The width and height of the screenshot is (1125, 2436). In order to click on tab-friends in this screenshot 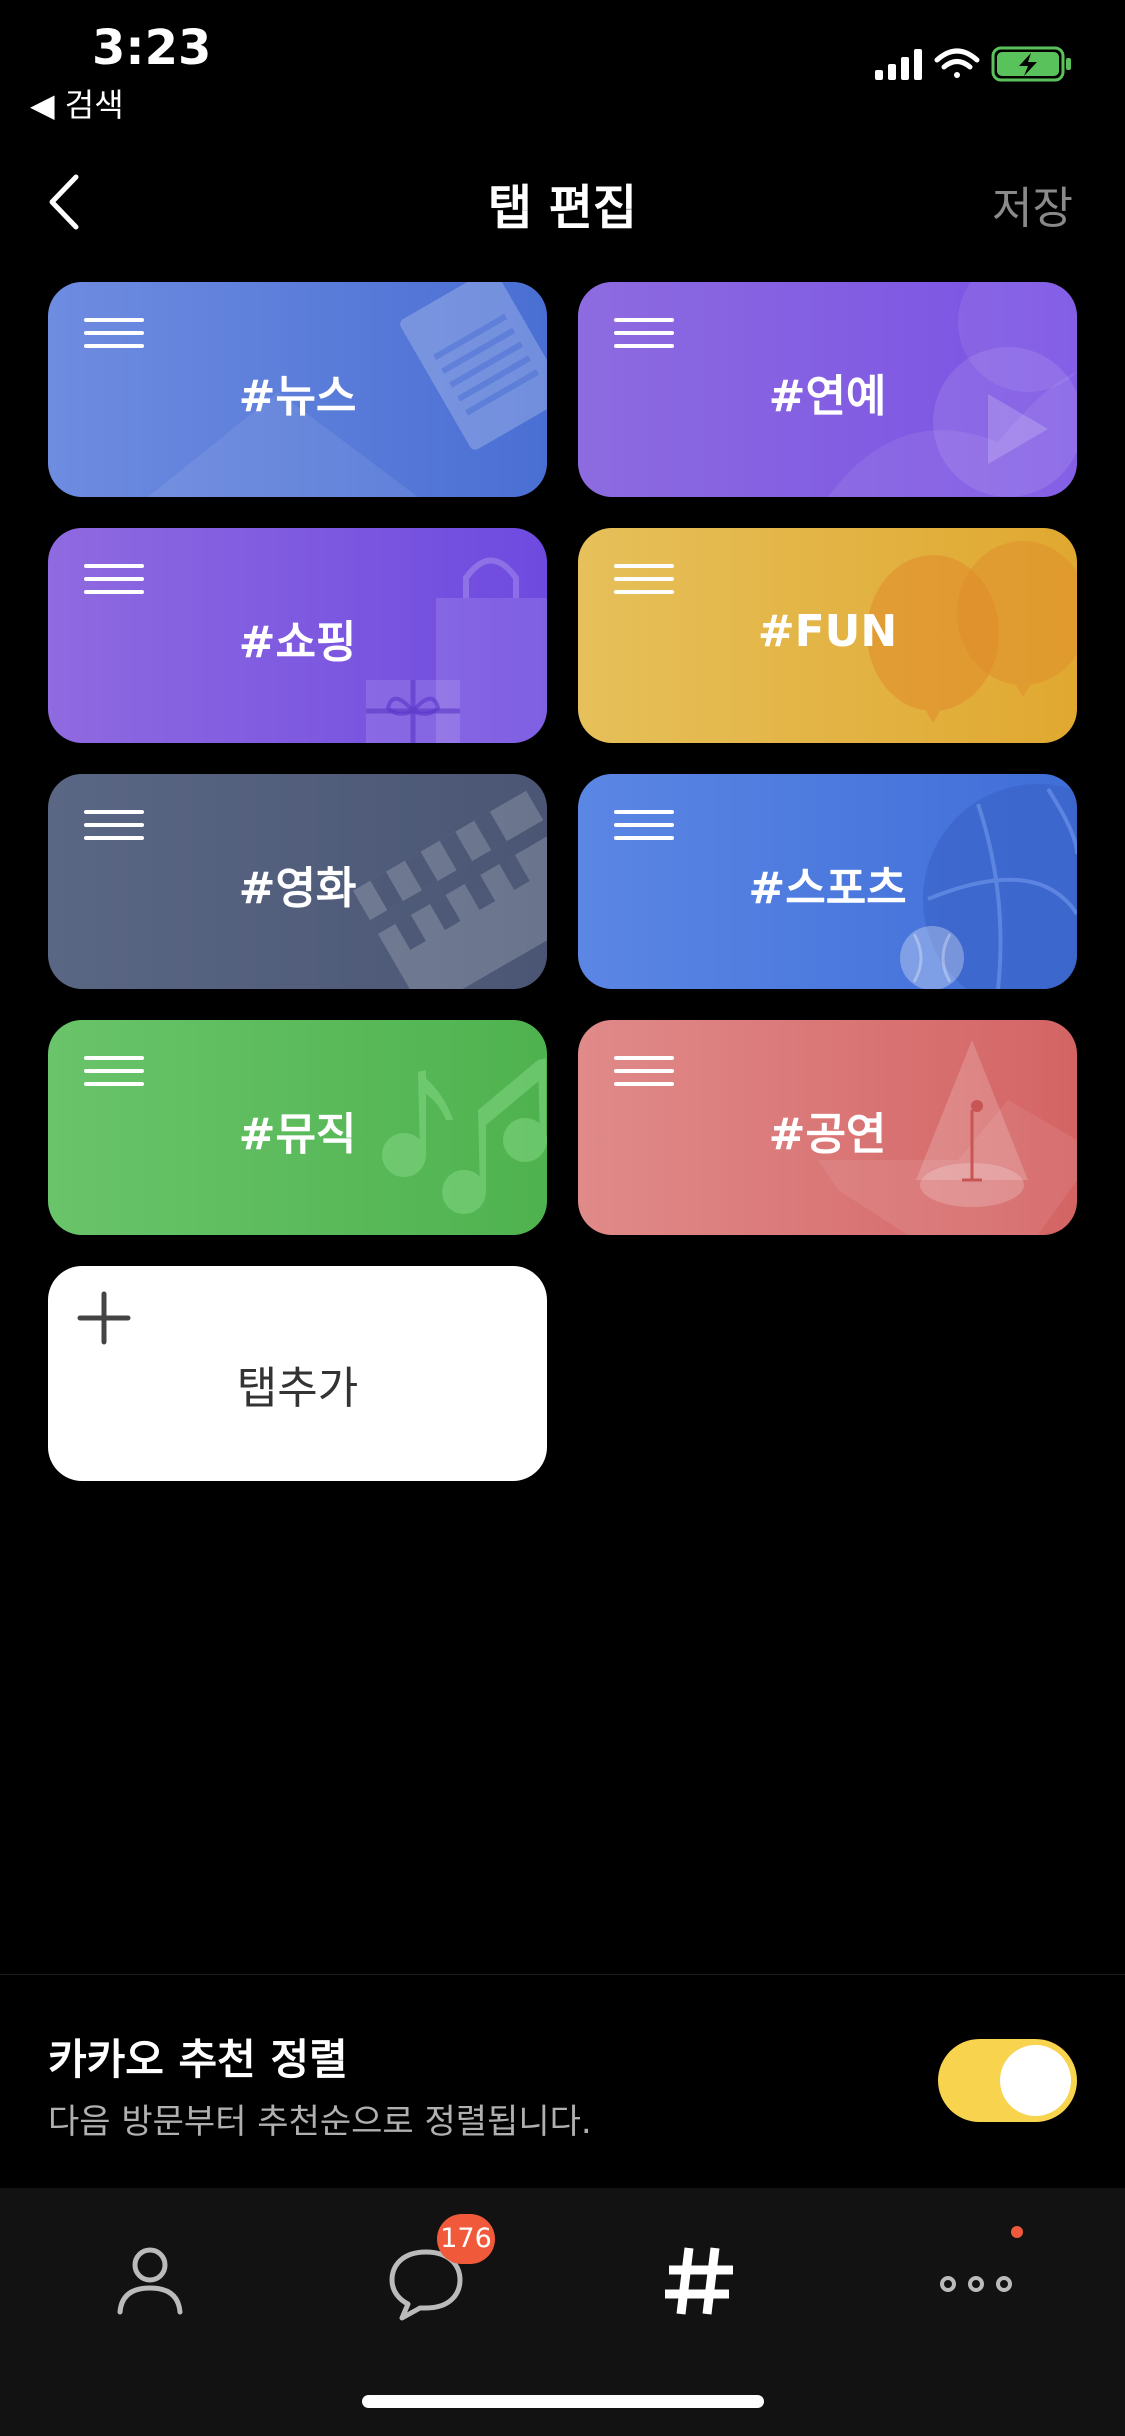, I will do `click(150, 2280)`.